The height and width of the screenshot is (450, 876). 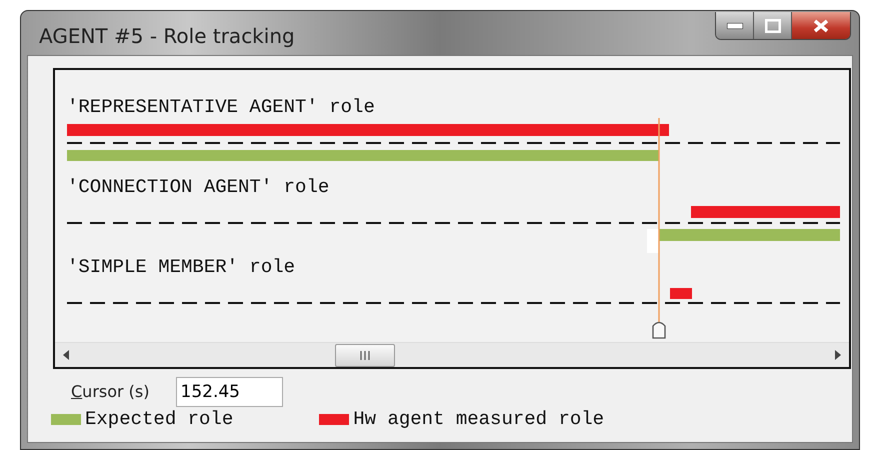 What do you see at coordinates (838, 355) in the screenshot?
I see `right-arrow-icon` at bounding box center [838, 355].